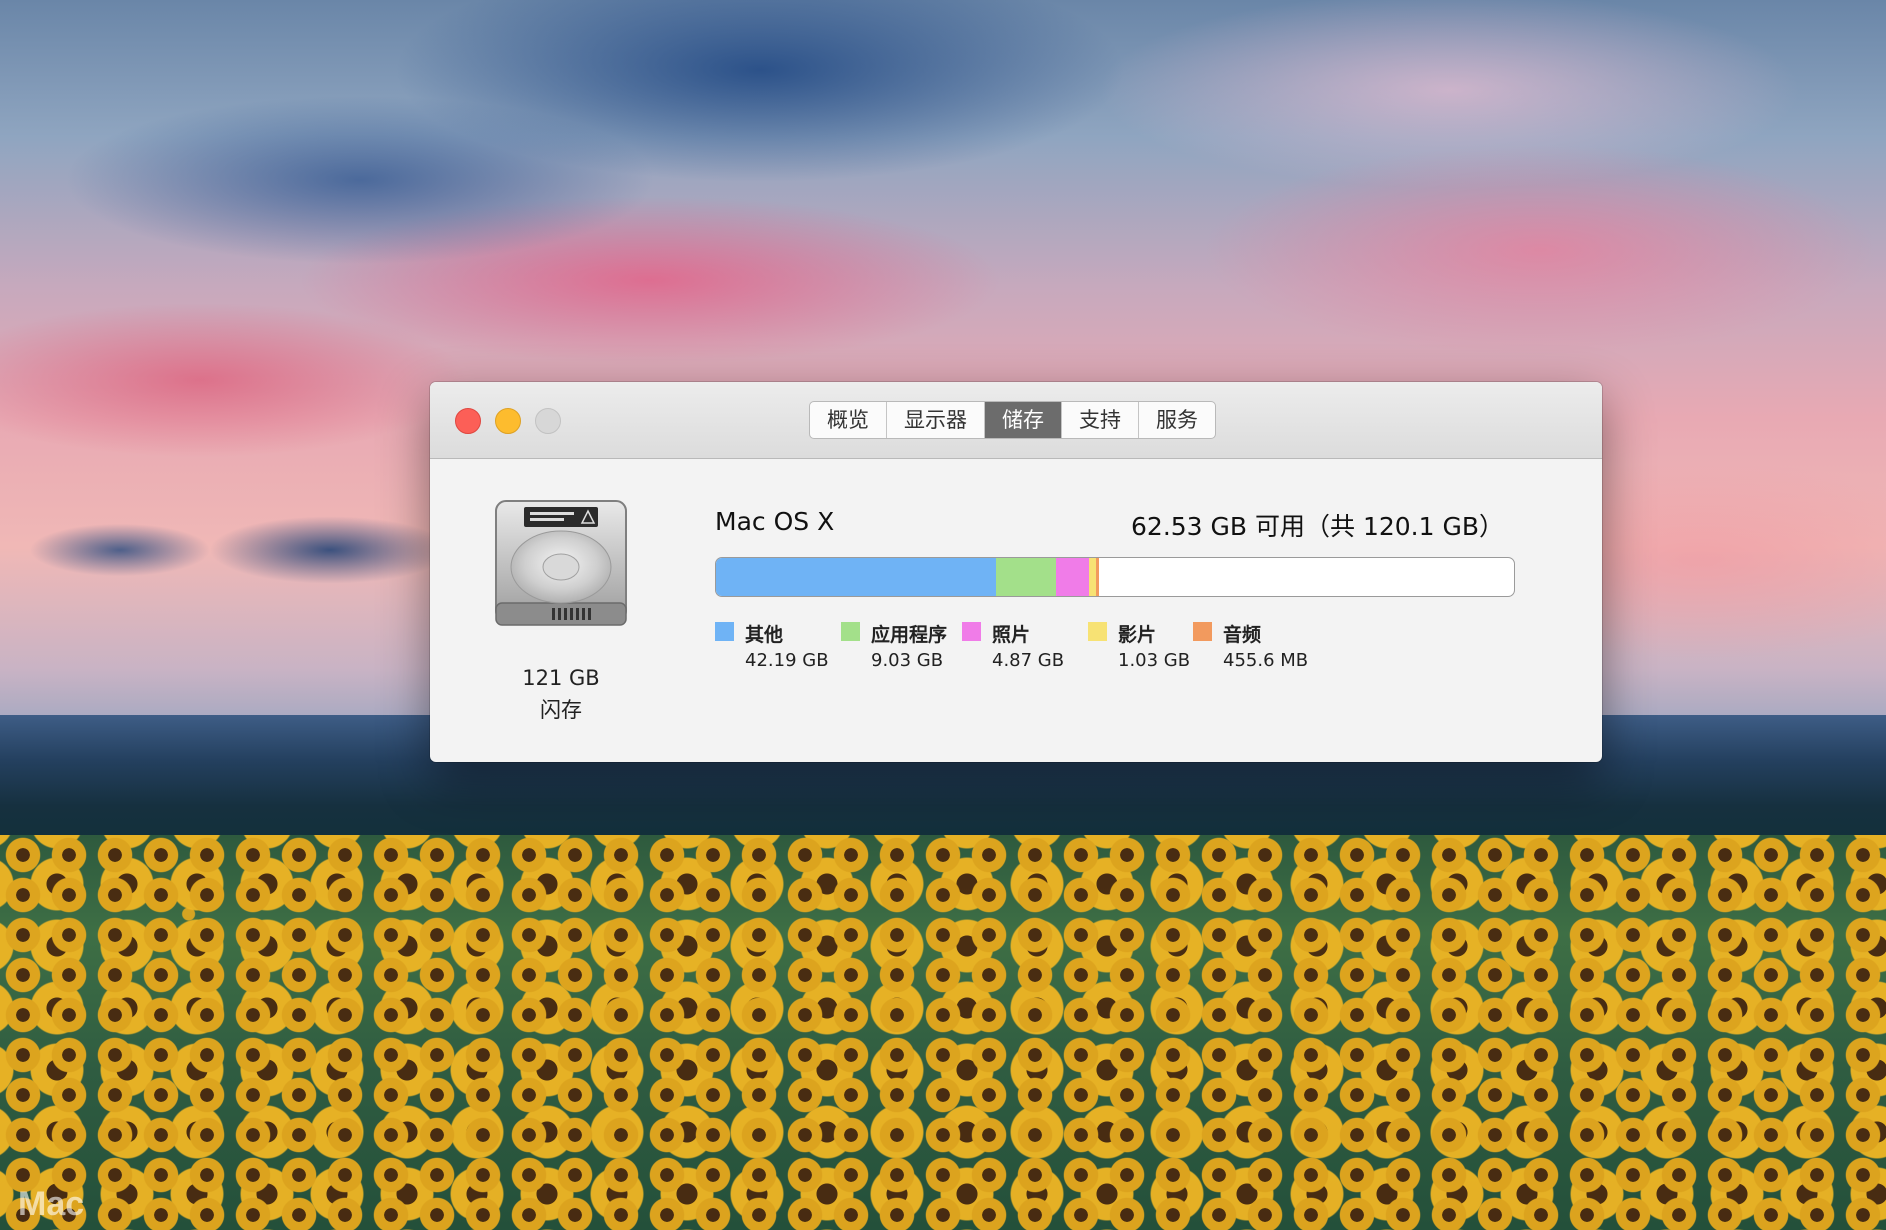 The height and width of the screenshot is (1230, 1886). I want to click on tab-bar: 概览 显示器 储存 支持 服务, so click(1012, 420).